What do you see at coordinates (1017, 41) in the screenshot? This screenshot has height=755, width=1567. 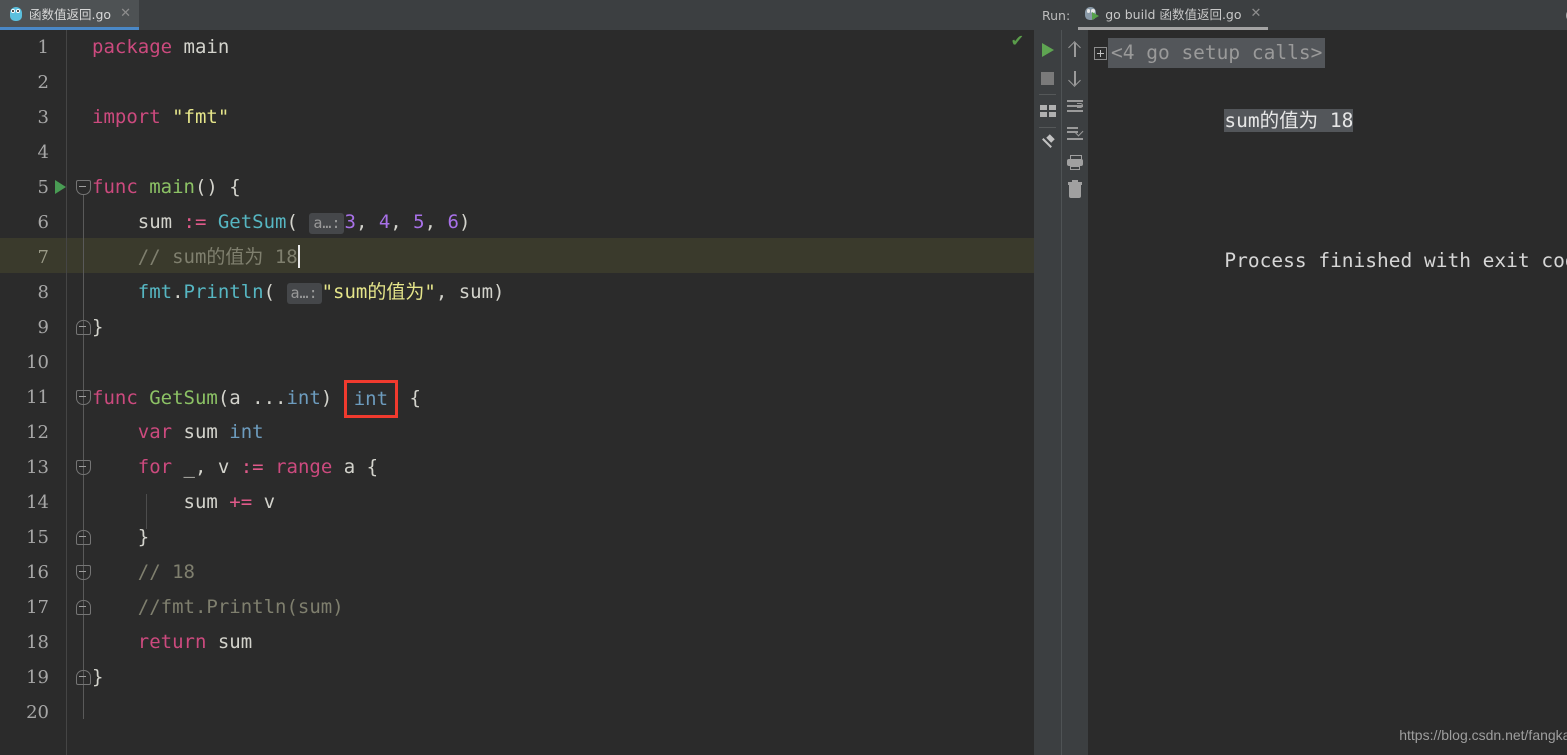 I see `inspection-status-badge: ✔` at bounding box center [1017, 41].